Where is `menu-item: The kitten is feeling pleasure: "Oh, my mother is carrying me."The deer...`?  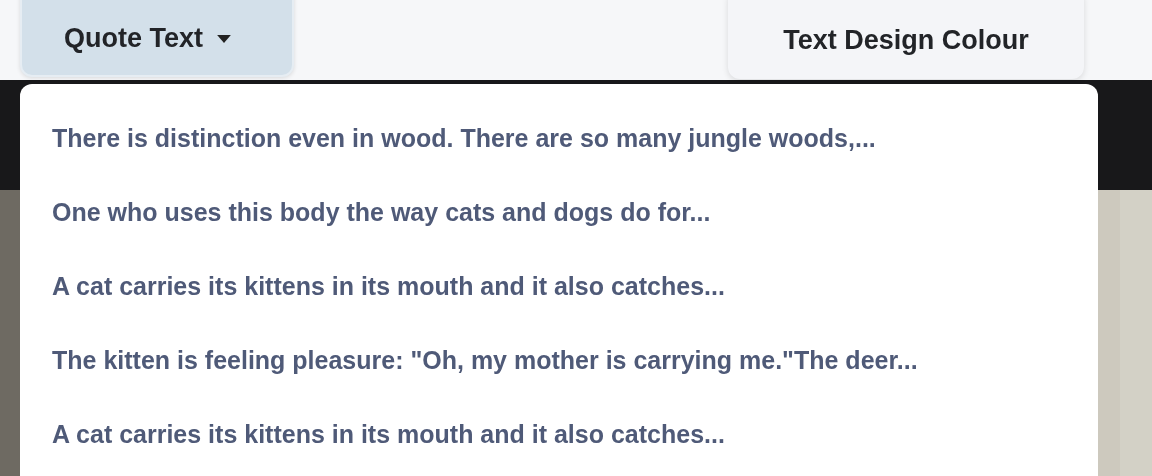
menu-item: The kitten is feeling pleasure: "Oh, my mother is carrying me."The deer... is located at coordinates (559, 363).